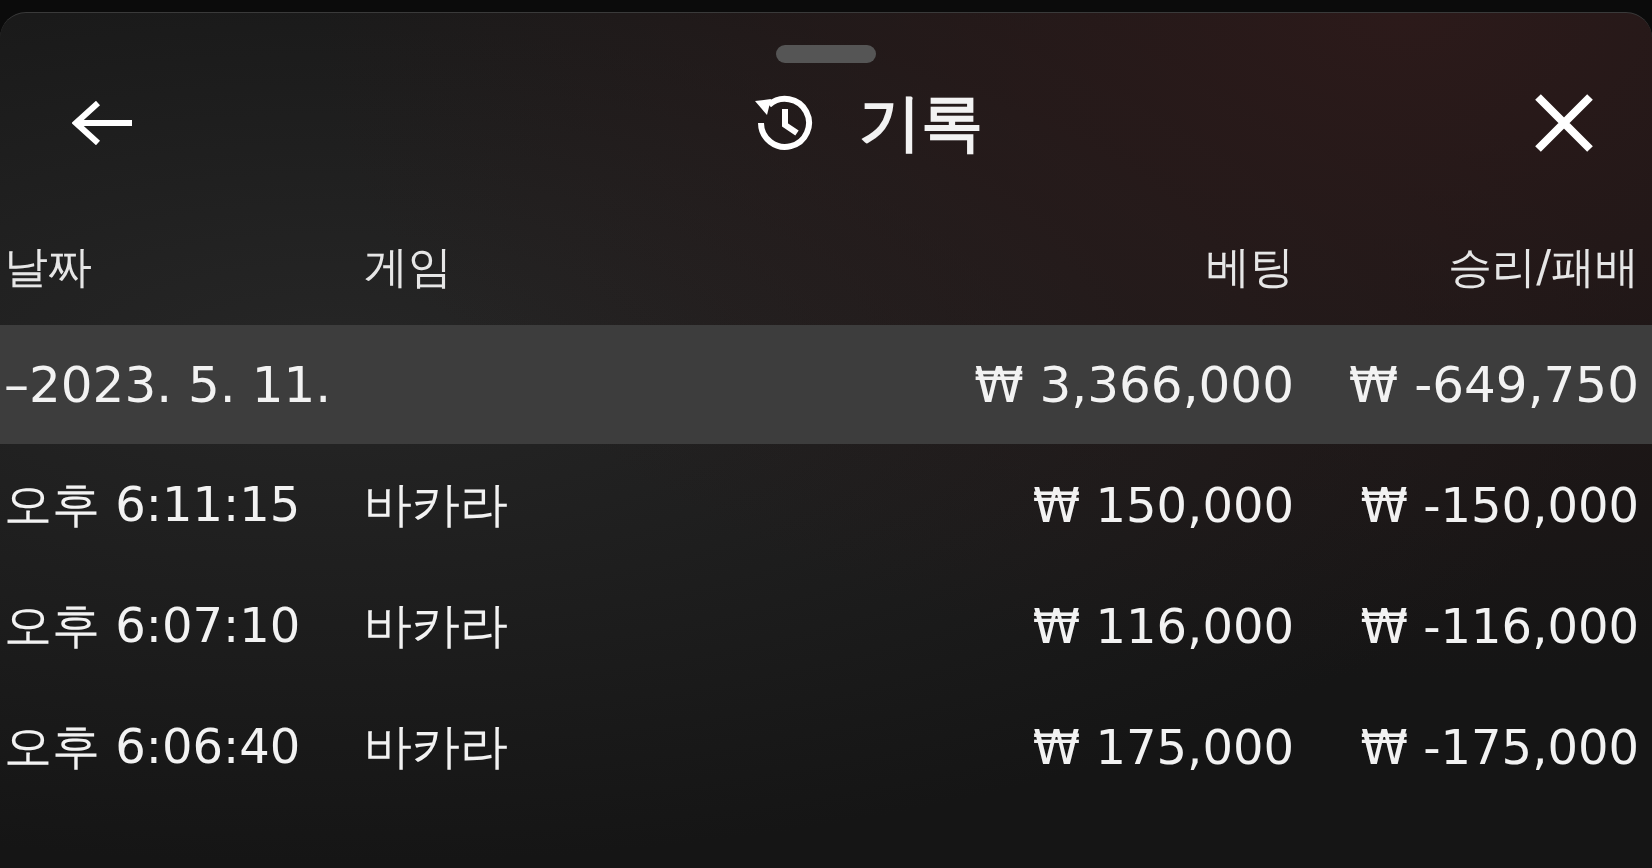 This screenshot has height=868, width=1652. Describe the element at coordinates (1499, 746) in the screenshot. I see `result-cell: ₩ -175,000` at that location.